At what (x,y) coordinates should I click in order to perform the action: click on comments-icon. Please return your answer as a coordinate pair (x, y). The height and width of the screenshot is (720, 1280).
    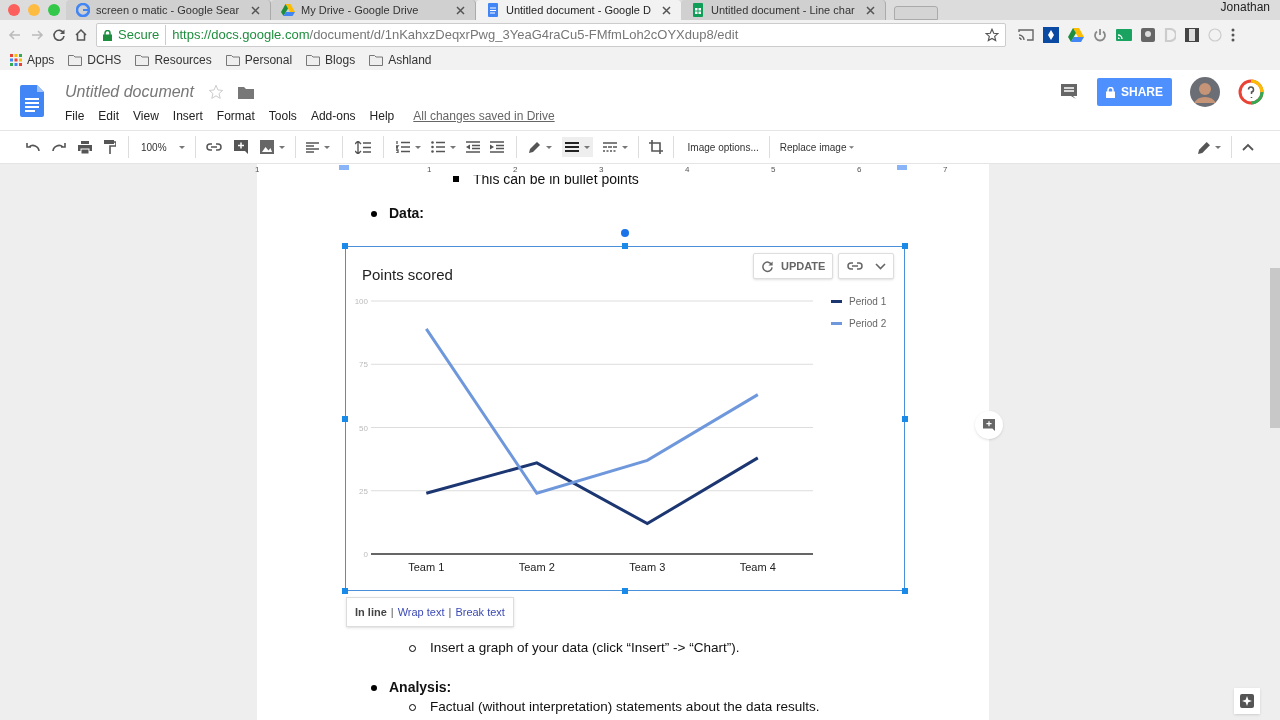
    Looking at the image, I should click on (1069, 92).